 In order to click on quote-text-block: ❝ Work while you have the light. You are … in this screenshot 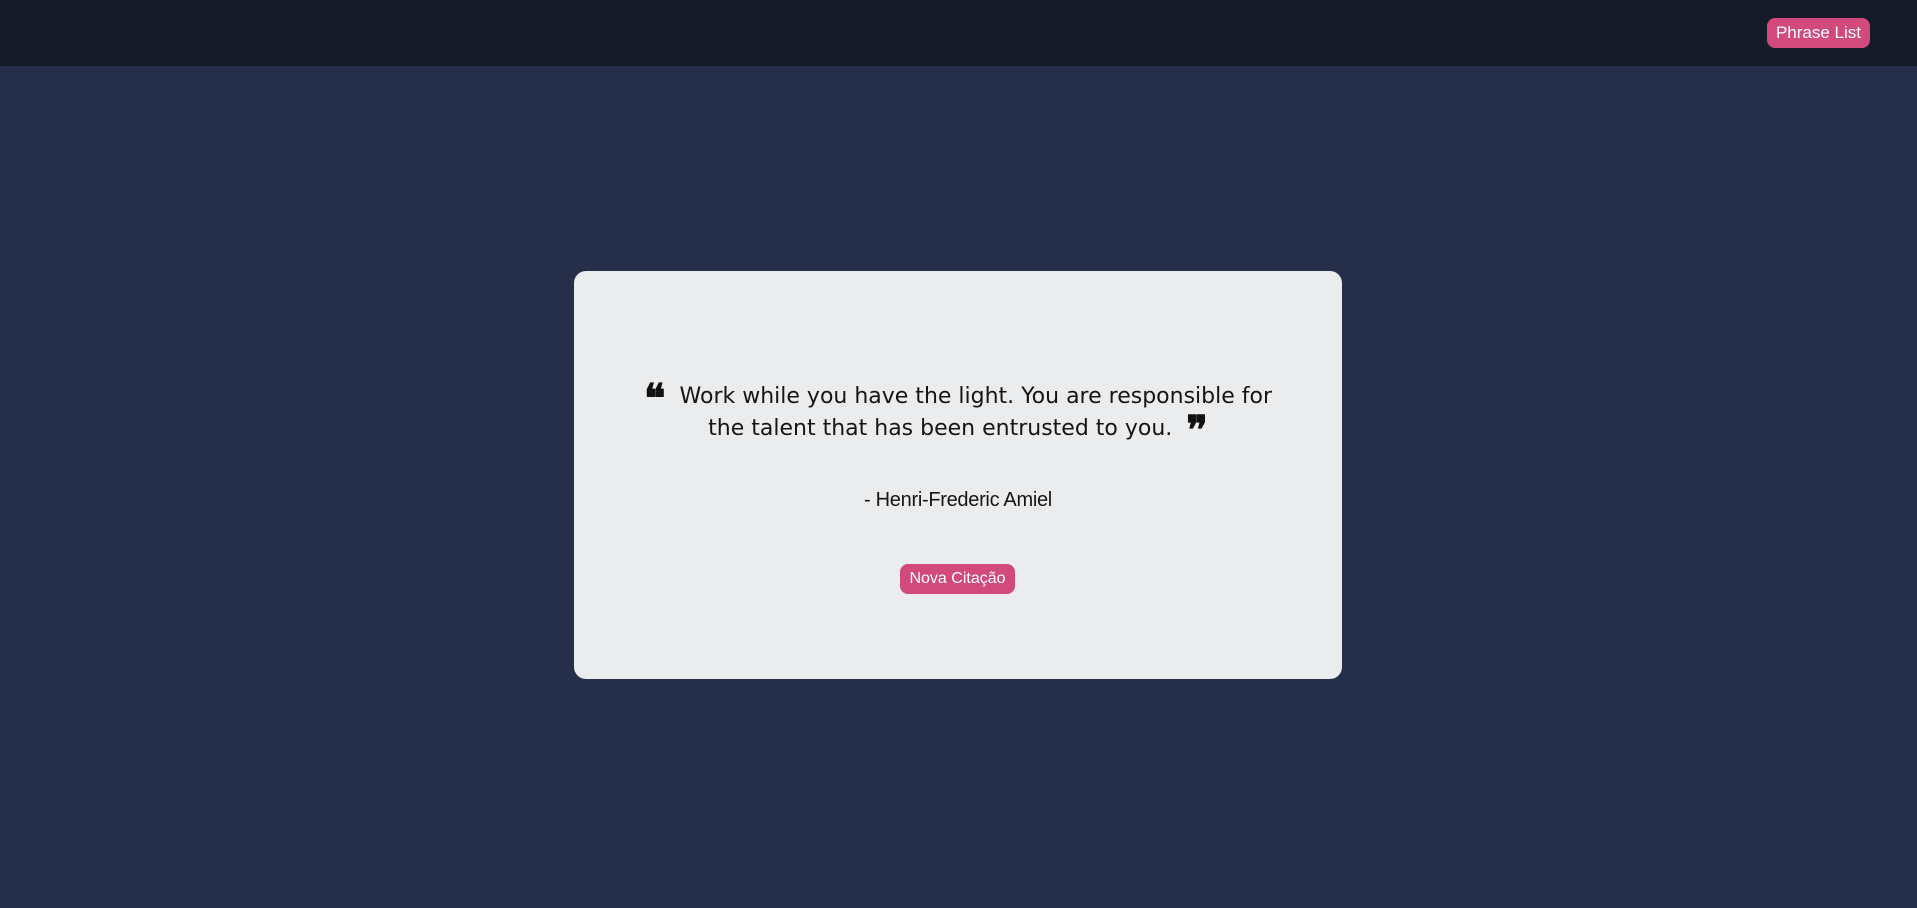, I will do `click(958, 414)`.